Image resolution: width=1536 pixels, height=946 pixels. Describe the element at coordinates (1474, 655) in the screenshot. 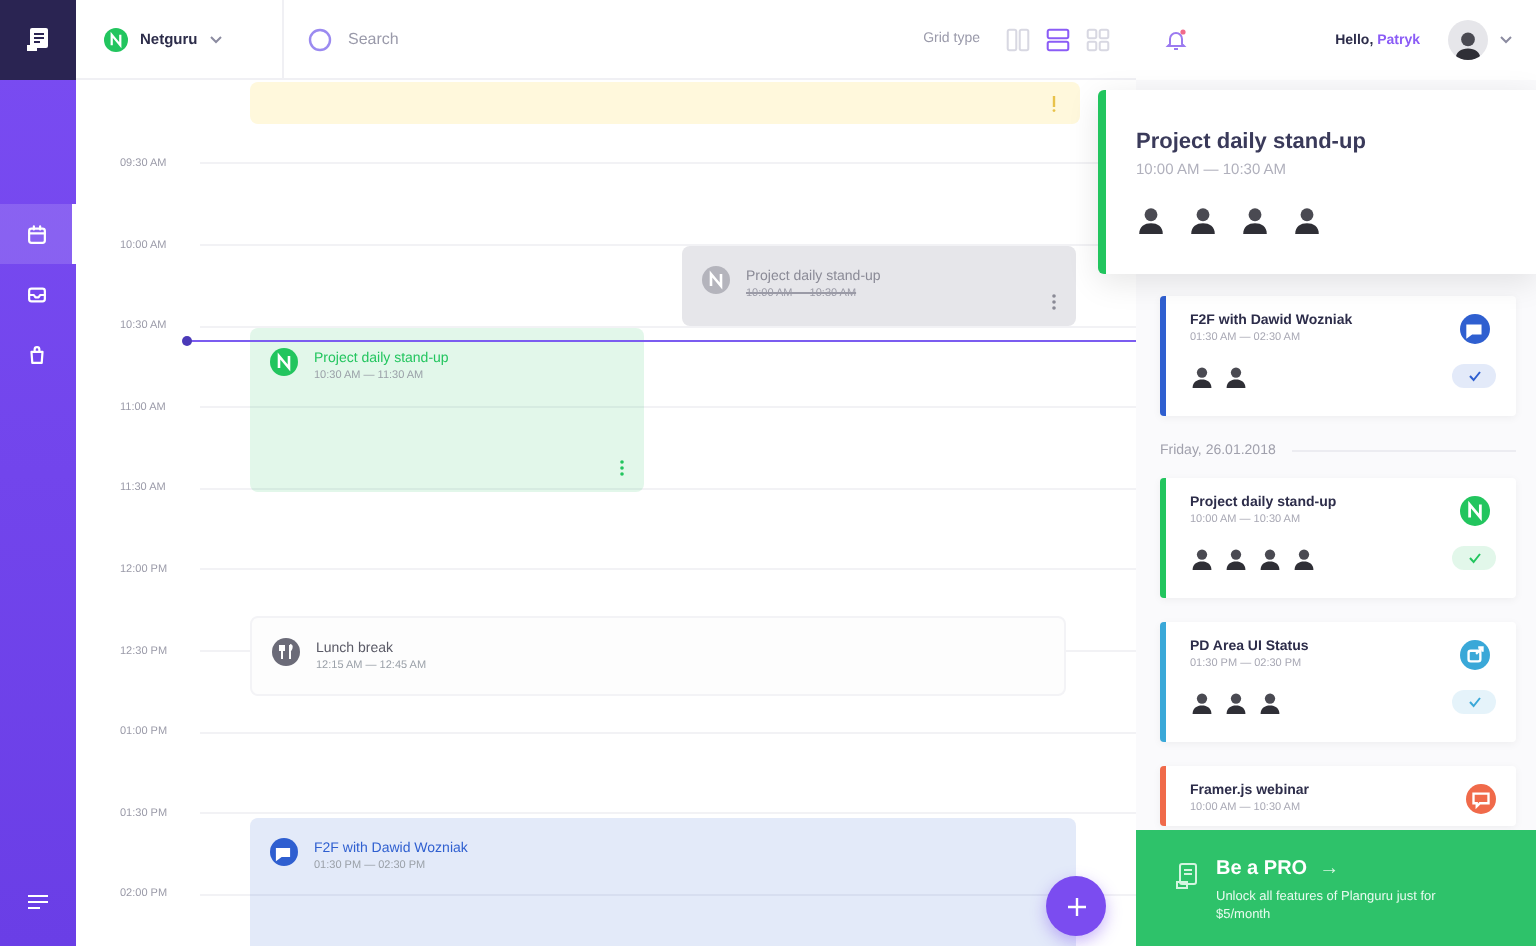

I see `share-icon` at that location.